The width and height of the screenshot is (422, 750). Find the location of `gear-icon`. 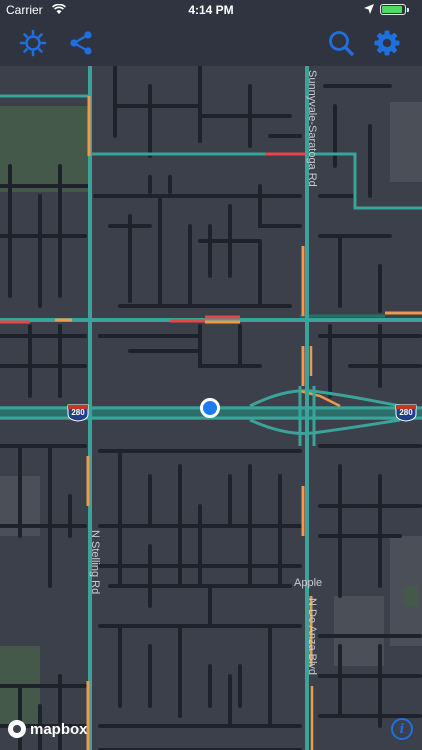

gear-icon is located at coordinates (387, 43).